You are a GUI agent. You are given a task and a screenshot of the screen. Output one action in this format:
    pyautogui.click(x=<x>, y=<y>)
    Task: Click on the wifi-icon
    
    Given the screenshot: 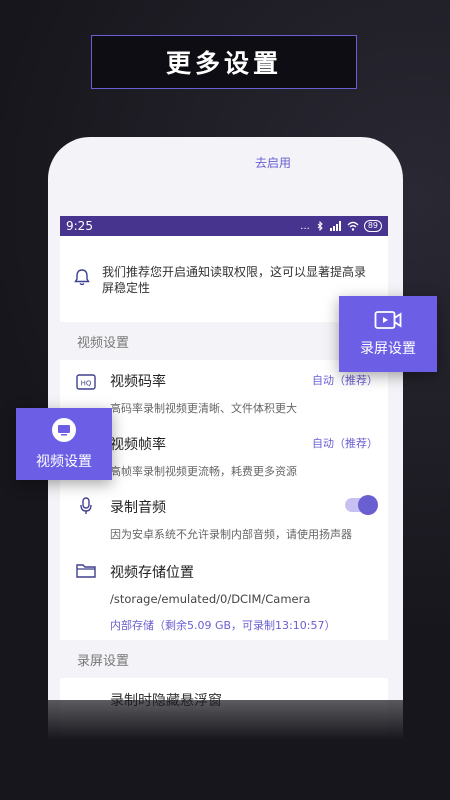 What is the action you would take?
    pyautogui.click(x=353, y=226)
    